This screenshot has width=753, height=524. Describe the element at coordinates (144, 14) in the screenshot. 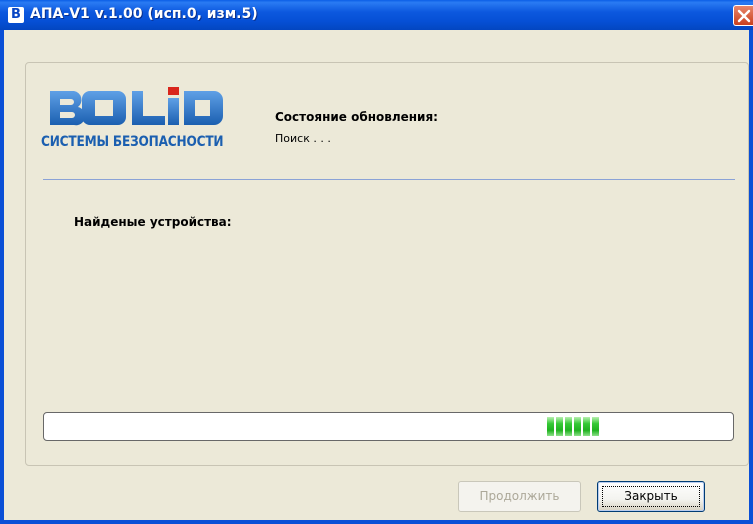

I see `window-title: АПА-V1 v.1.00 (исп.0, изм.5)` at that location.